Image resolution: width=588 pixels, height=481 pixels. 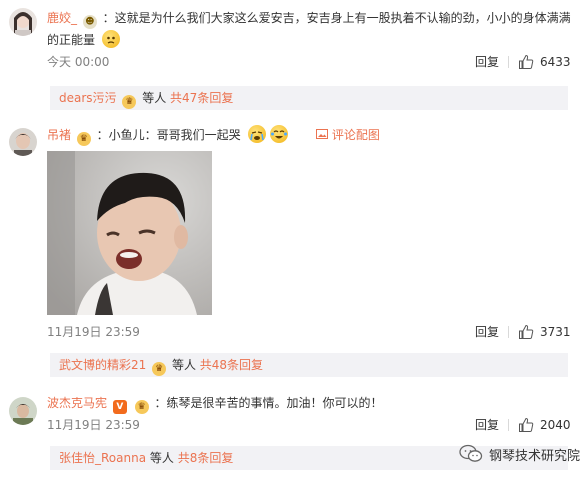 What do you see at coordinates (119, 407) in the screenshot?
I see `verified-v-badge-icon: V` at bounding box center [119, 407].